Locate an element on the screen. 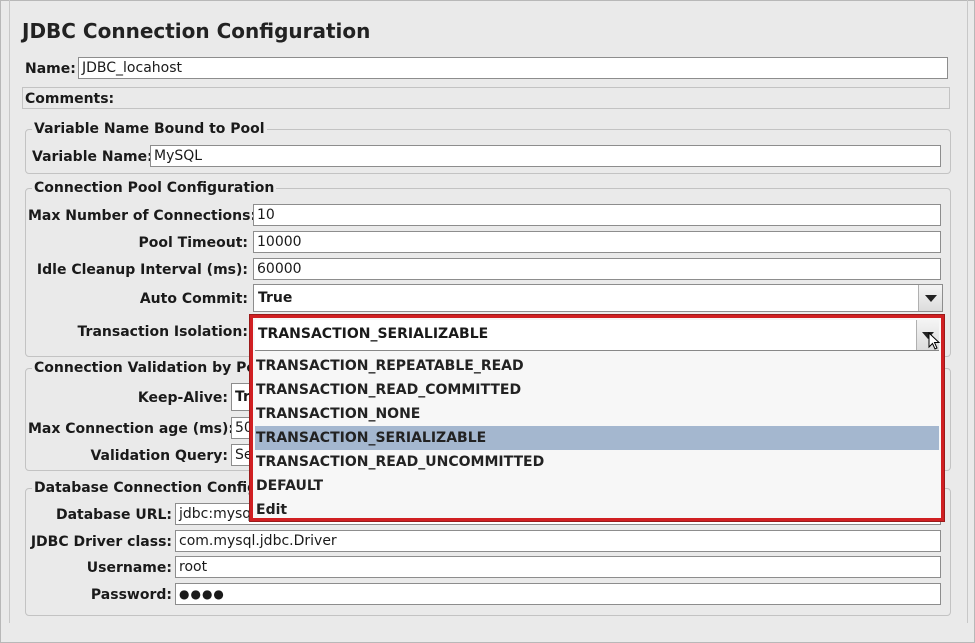 This screenshot has width=975, height=643. auto-commit-dropdown-button is located at coordinates (930, 298).